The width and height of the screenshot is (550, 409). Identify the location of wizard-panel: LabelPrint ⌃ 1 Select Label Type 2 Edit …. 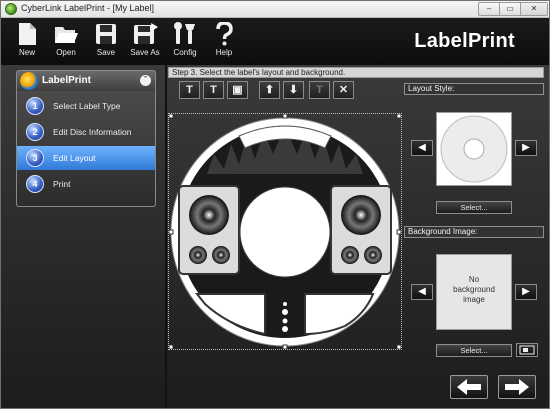
(86, 138).